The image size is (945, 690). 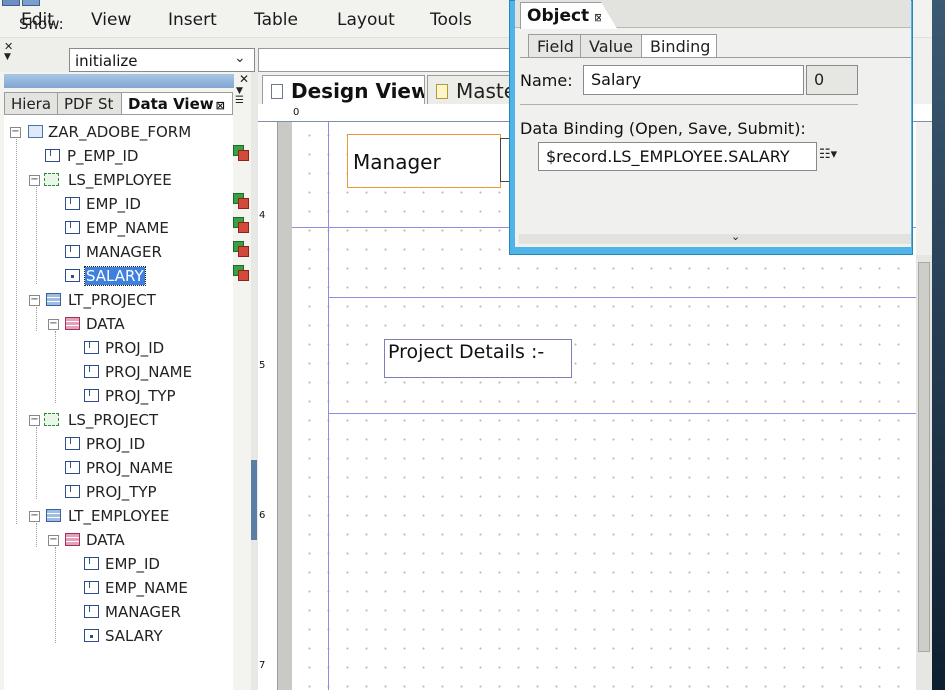 I want to click on tree-node-label: PROJ_ID, so click(x=116, y=444).